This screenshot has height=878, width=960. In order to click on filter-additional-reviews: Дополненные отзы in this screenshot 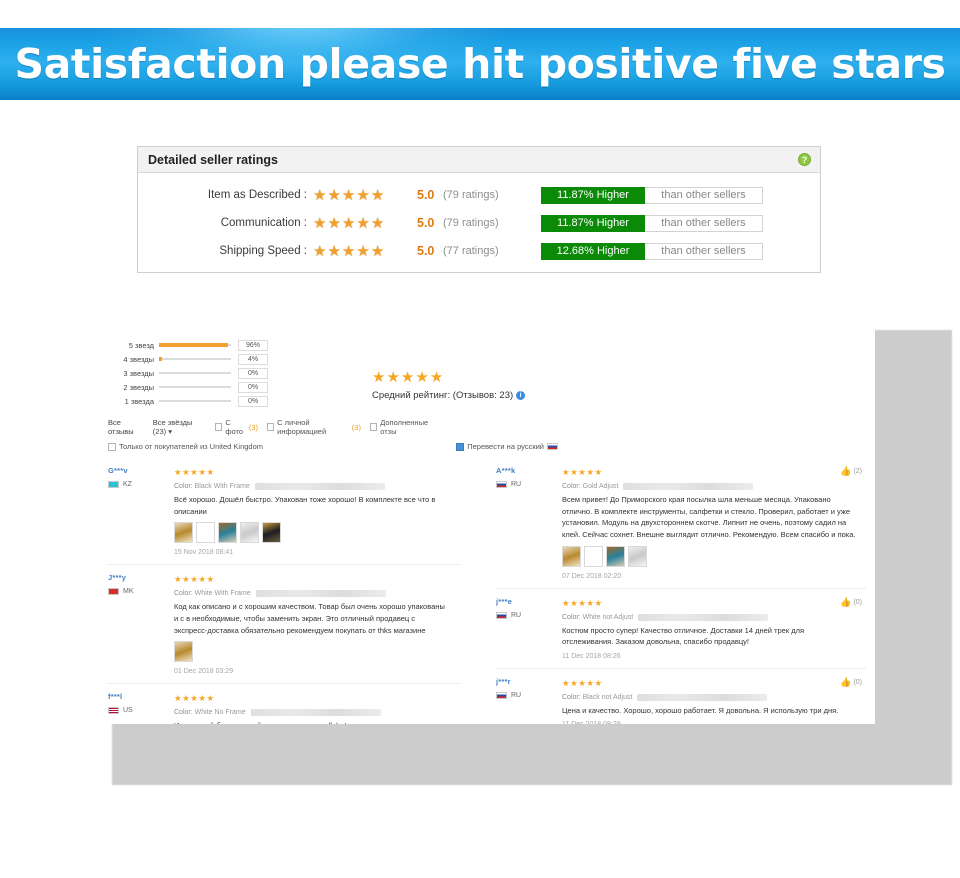, I will do `click(403, 427)`.